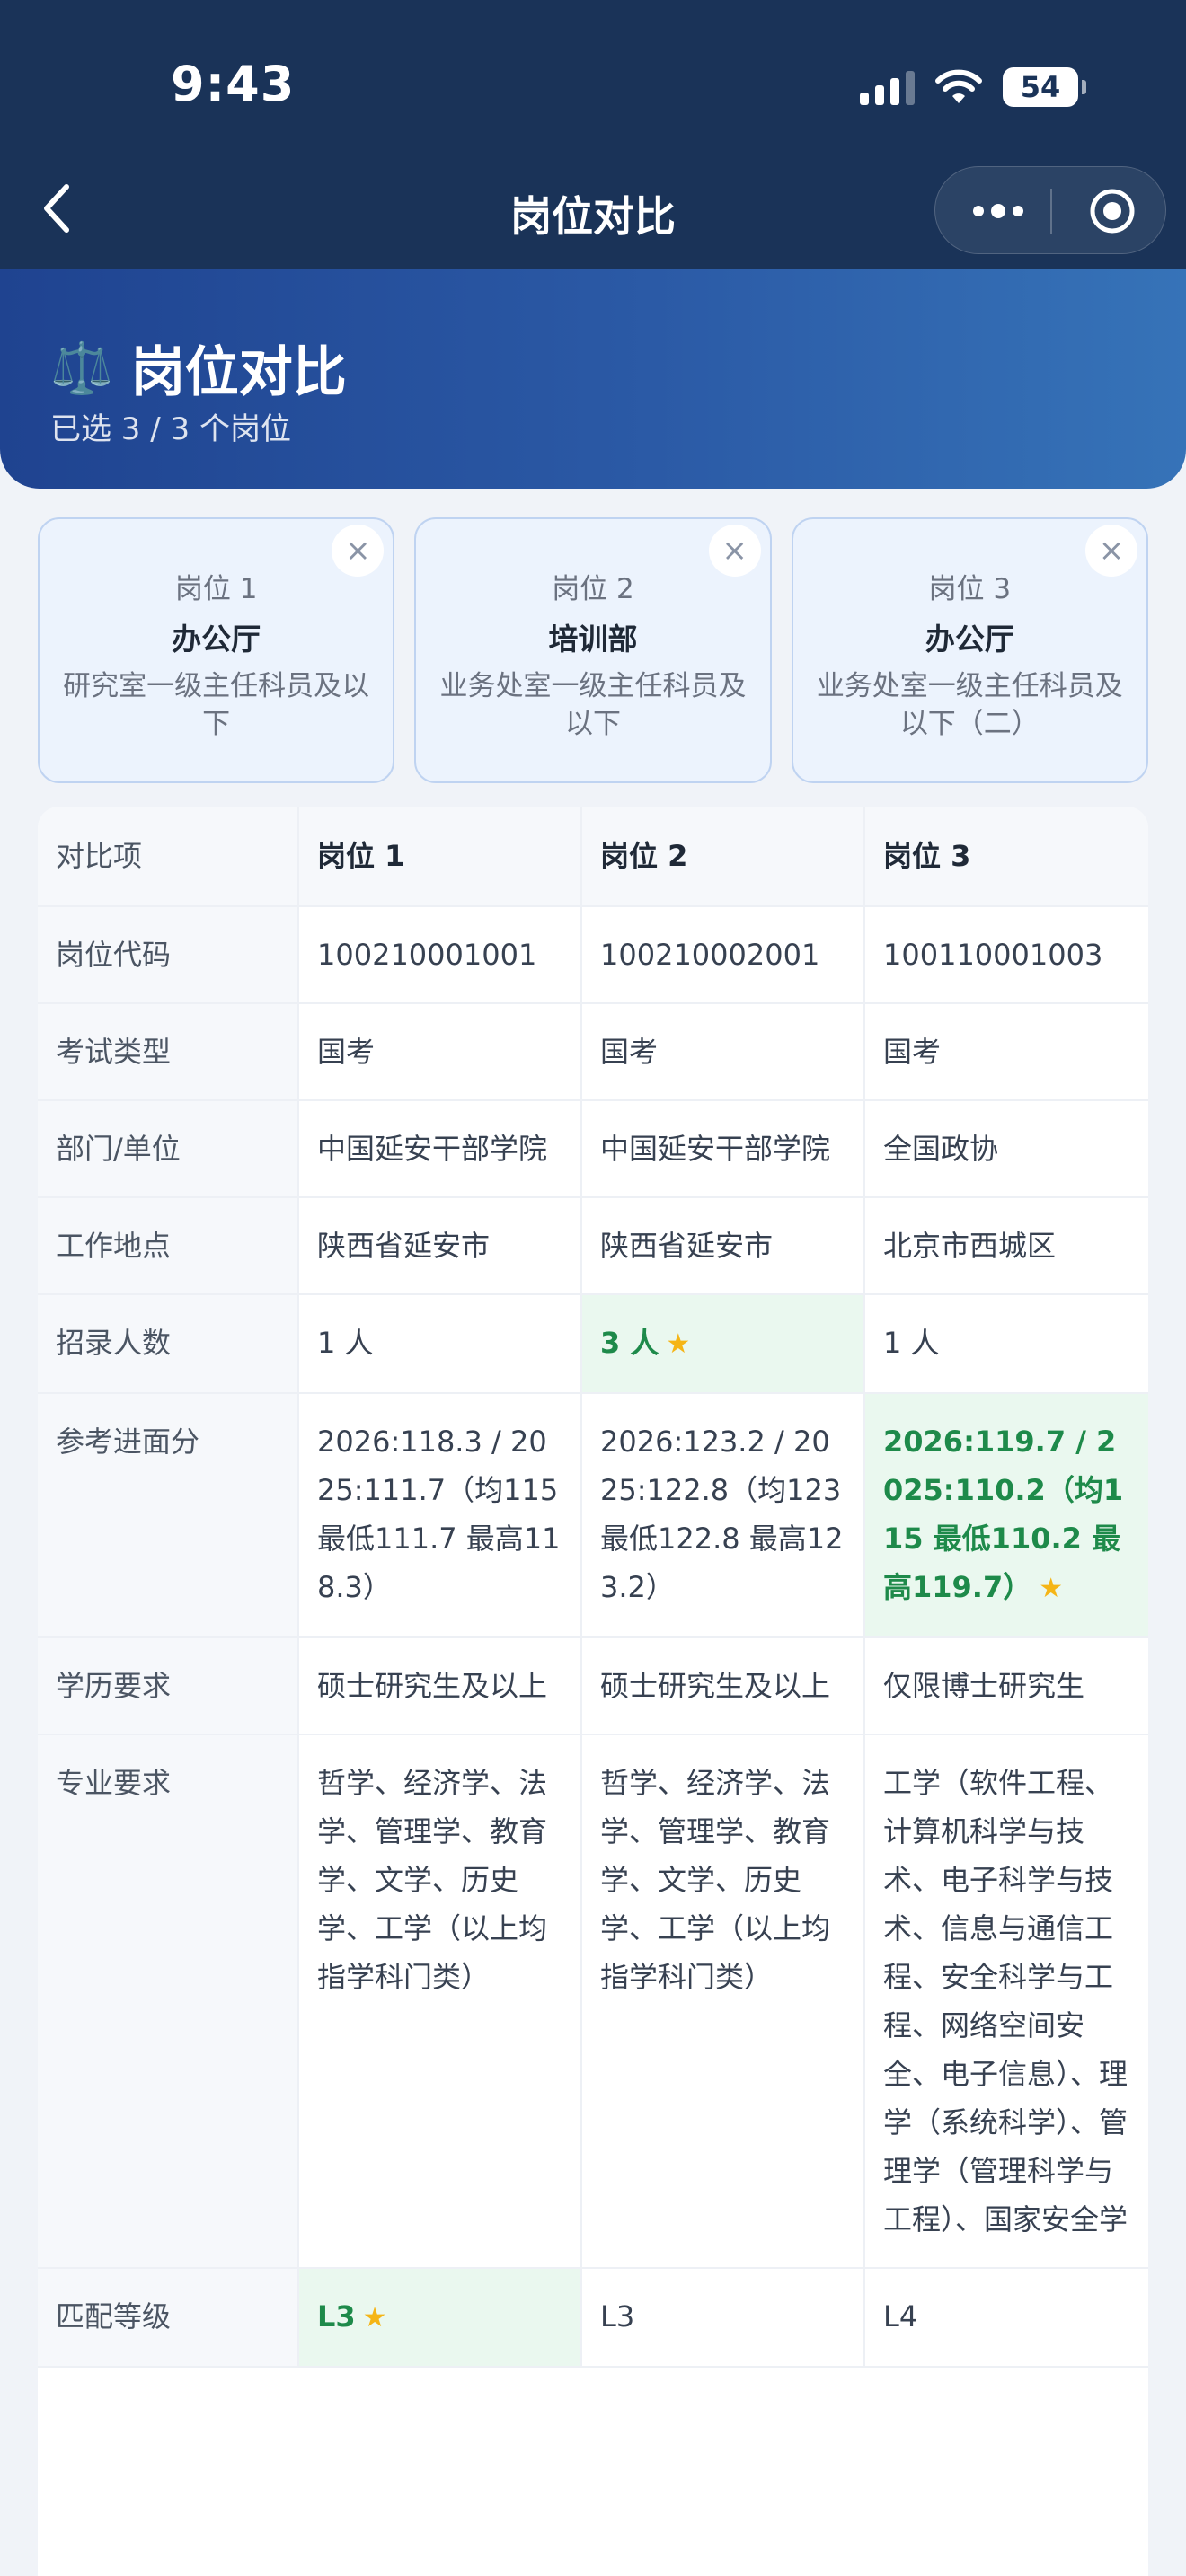  I want to click on cell-text: 哲学、经济学、法学、管理学、教育学、文学、历史学、工学（以上均指学科门类）, so click(432, 1880).